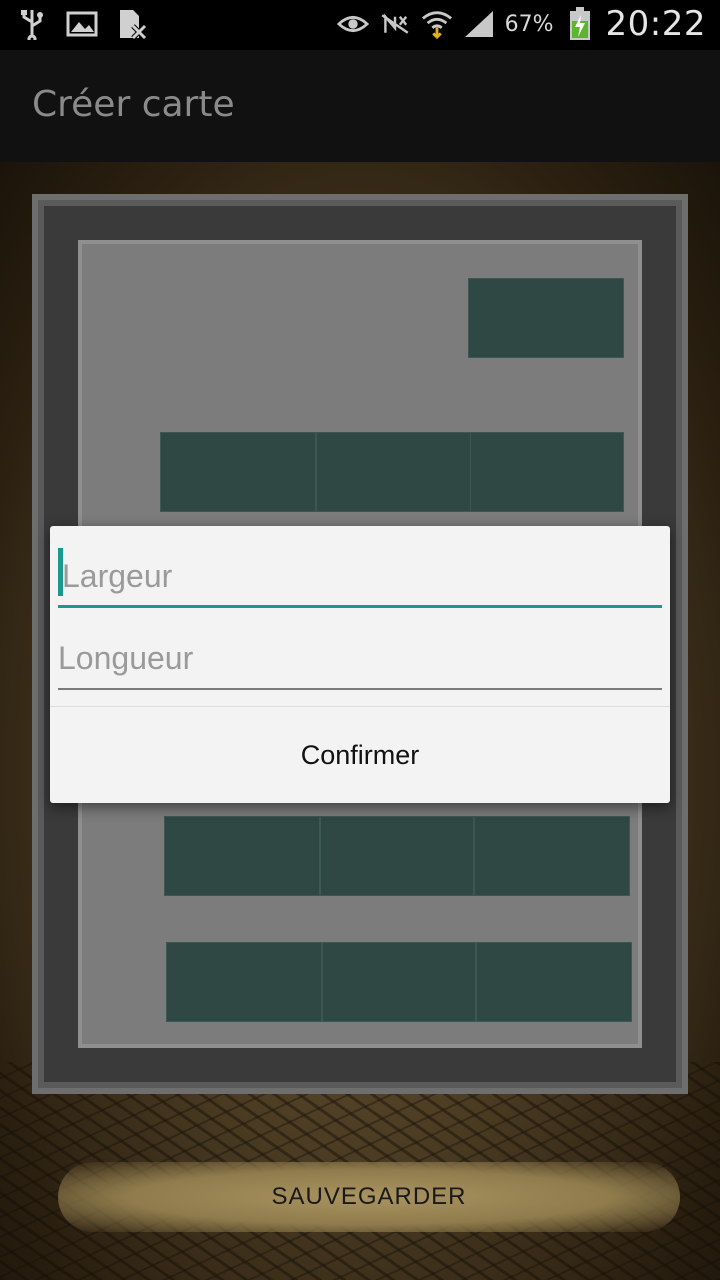  Describe the element at coordinates (132, 24) in the screenshot. I see `sim-error-icon` at that location.